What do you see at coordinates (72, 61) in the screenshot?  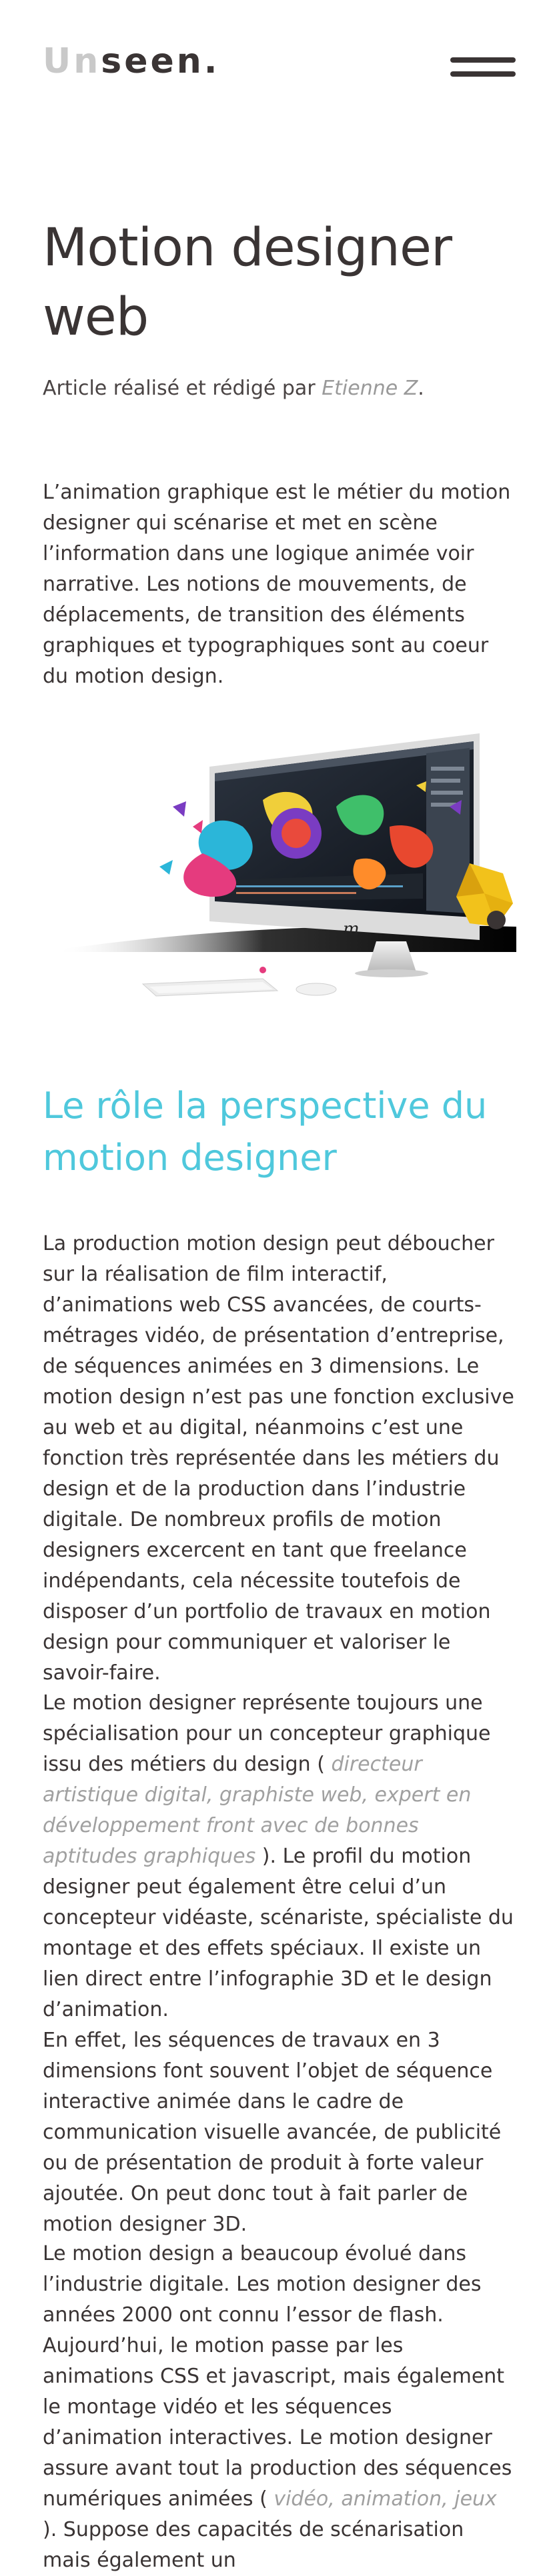 I see `logo-light-part: Un` at bounding box center [72, 61].